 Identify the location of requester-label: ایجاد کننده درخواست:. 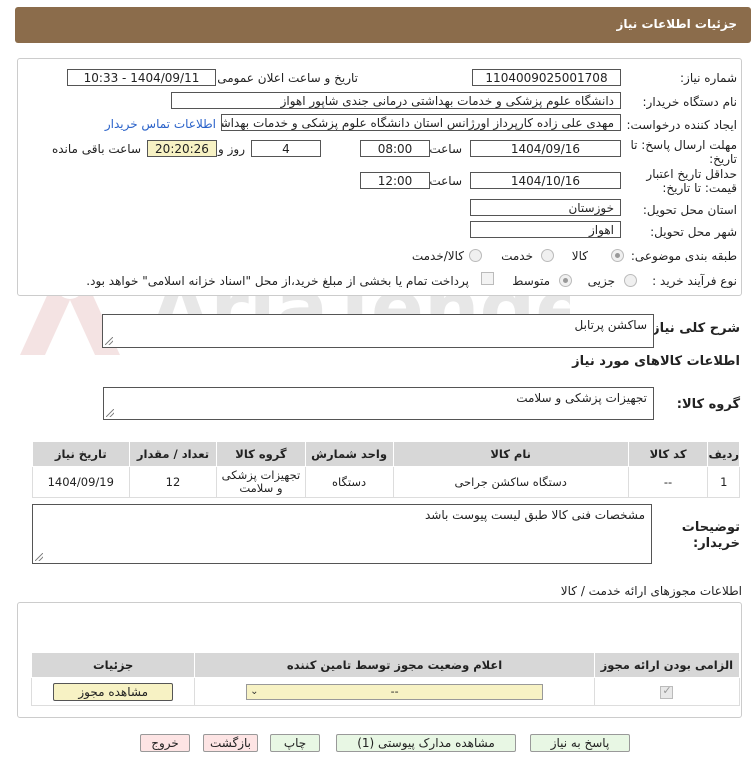
(681, 125).